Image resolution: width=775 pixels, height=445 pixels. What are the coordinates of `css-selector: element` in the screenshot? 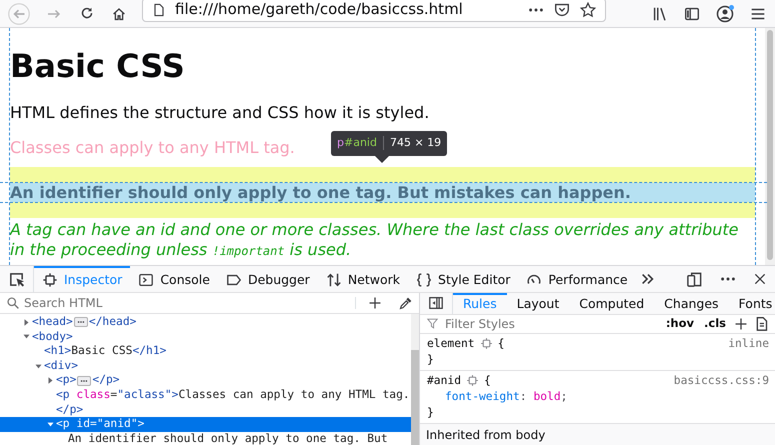 It's located at (451, 344).